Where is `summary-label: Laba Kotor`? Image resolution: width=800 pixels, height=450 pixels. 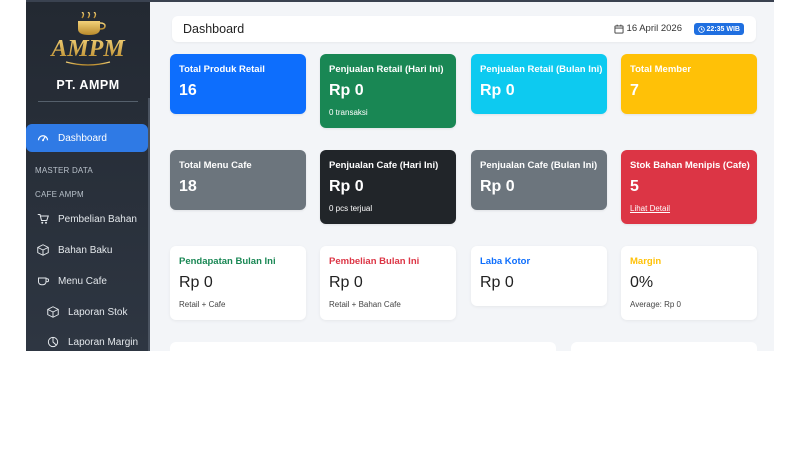 summary-label: Laba Kotor is located at coordinates (505, 261).